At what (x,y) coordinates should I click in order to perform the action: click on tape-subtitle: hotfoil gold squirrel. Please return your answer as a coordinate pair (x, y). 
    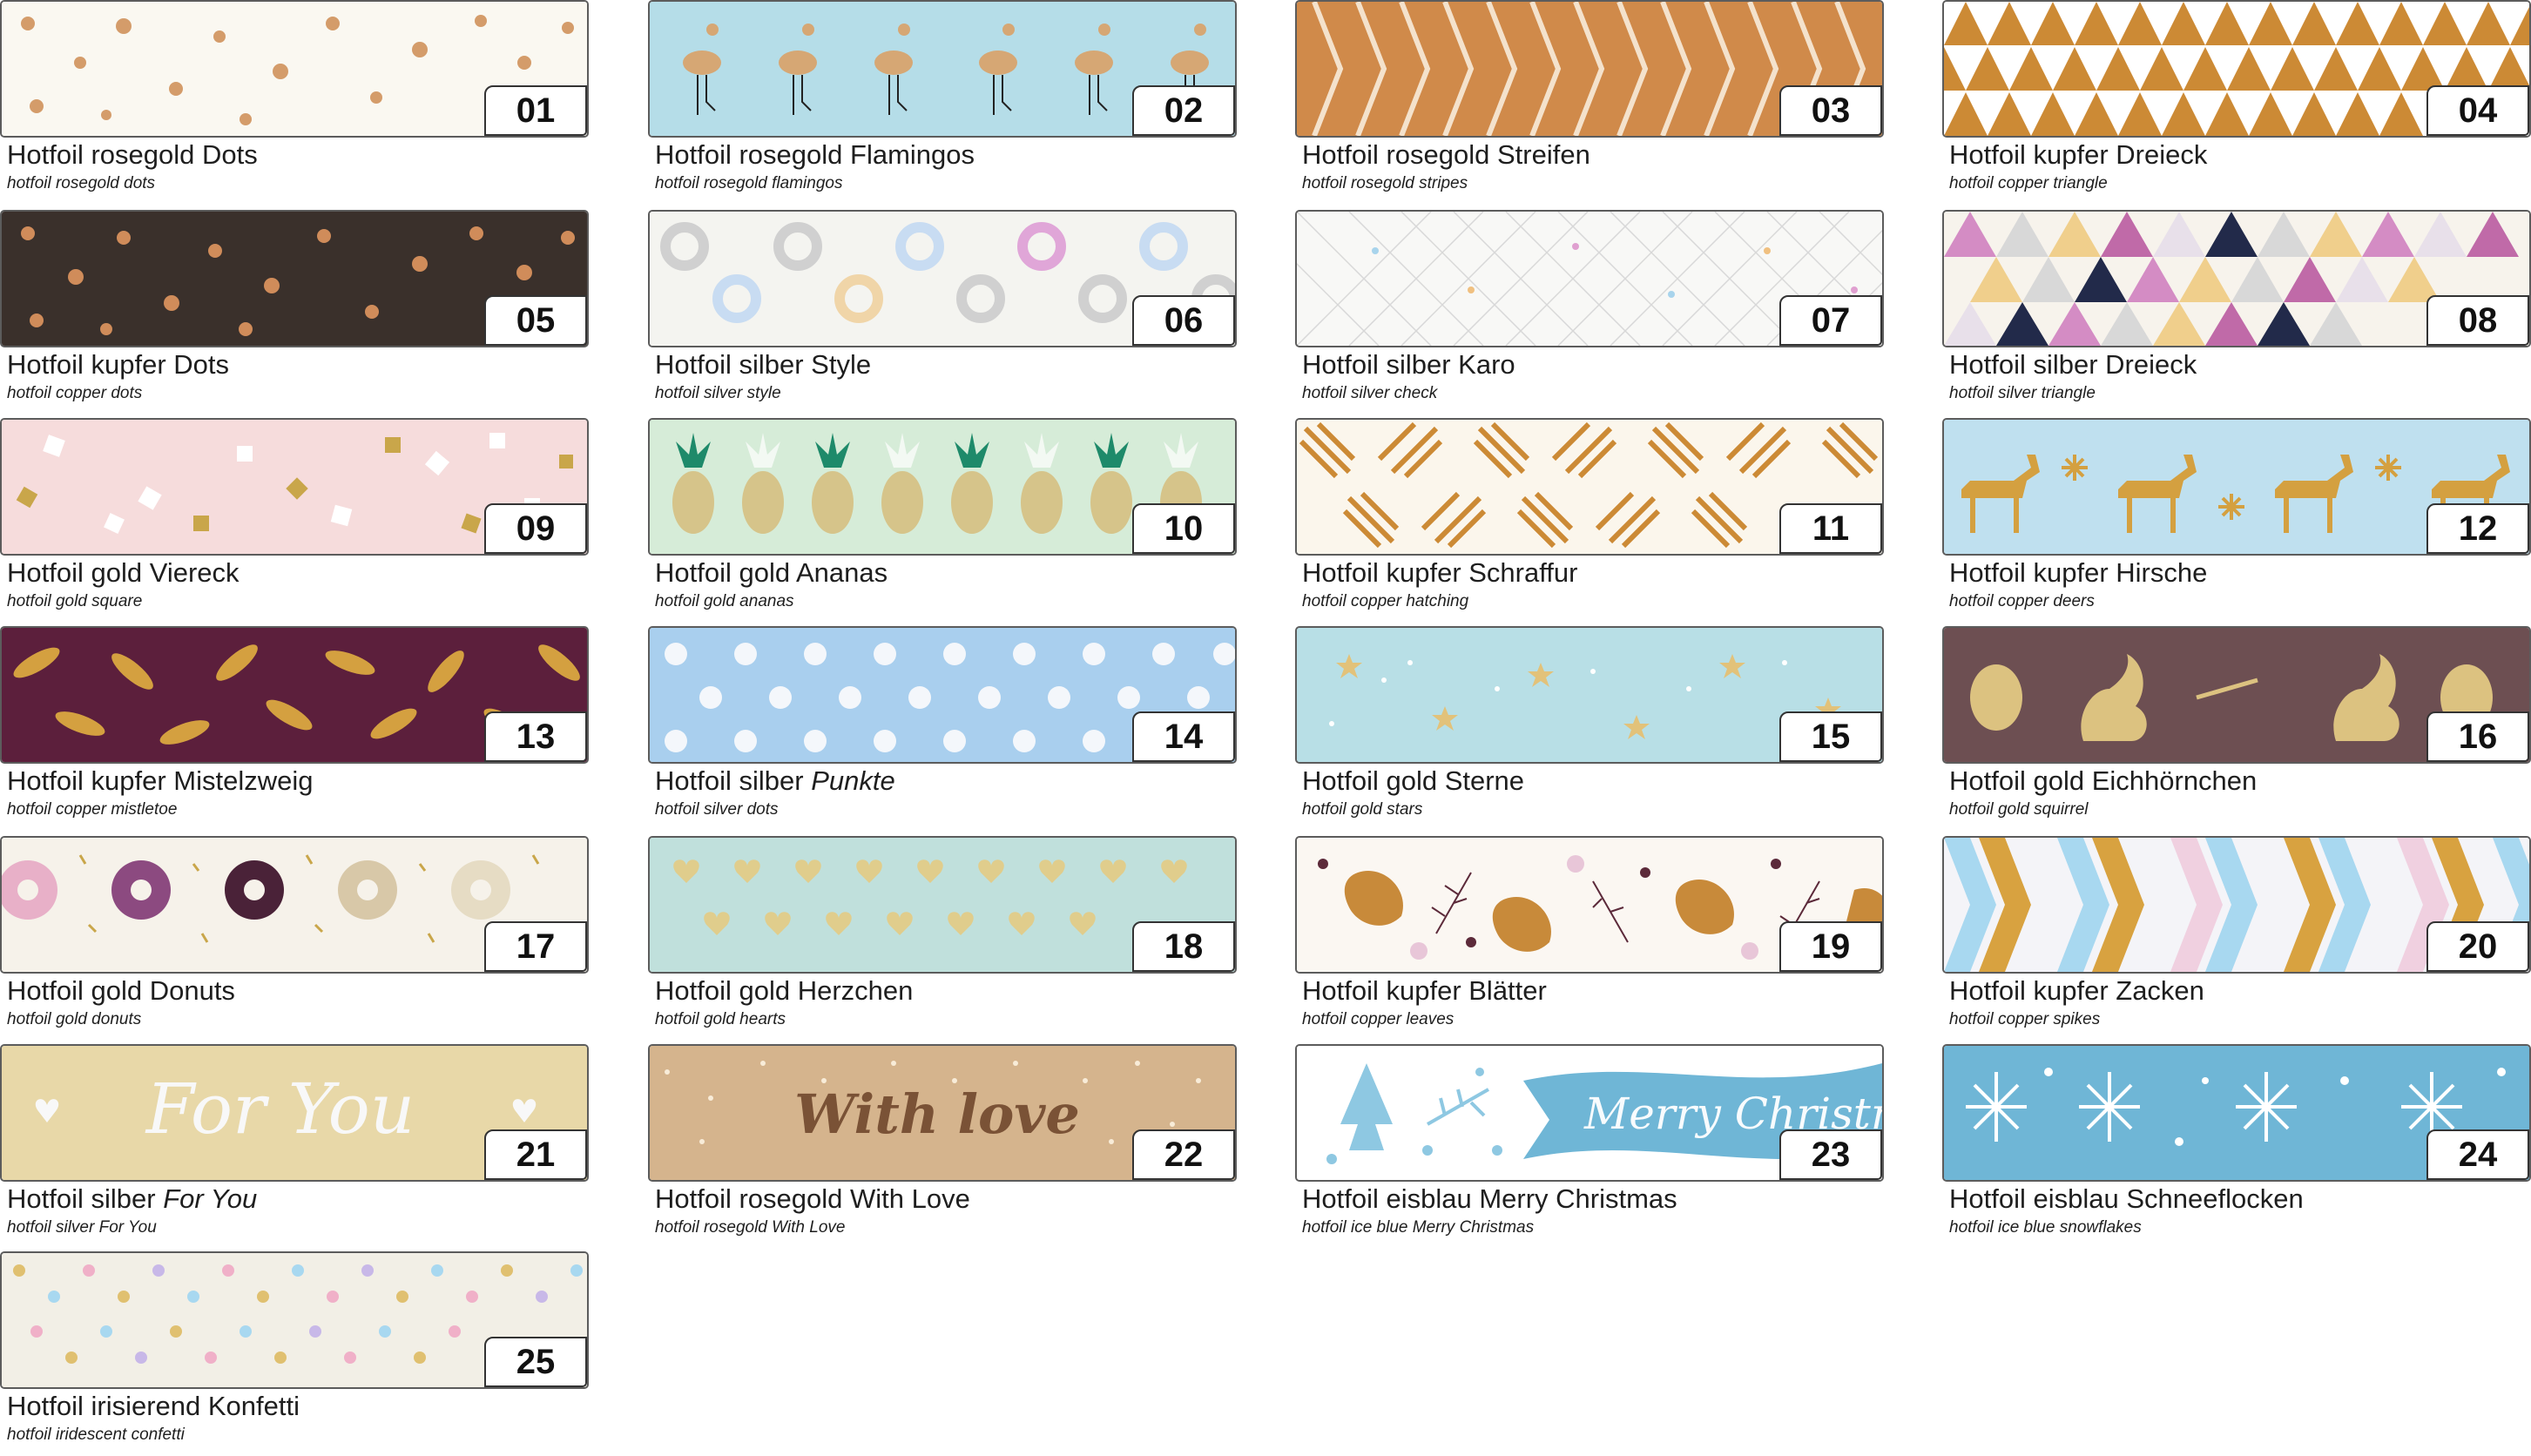
    Looking at the image, I should click on (2019, 809).